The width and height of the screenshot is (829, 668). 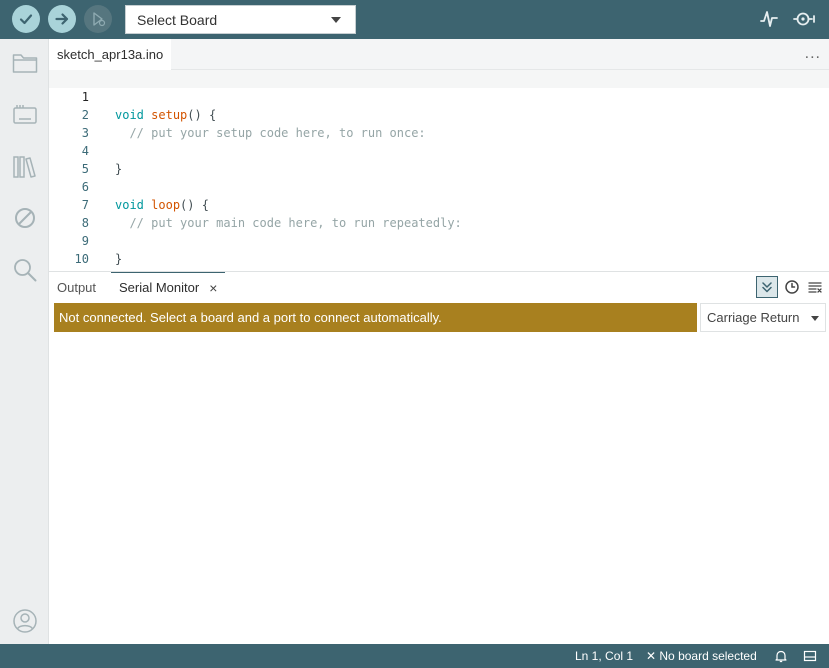 I want to click on panel-icon, so click(x=810, y=656).